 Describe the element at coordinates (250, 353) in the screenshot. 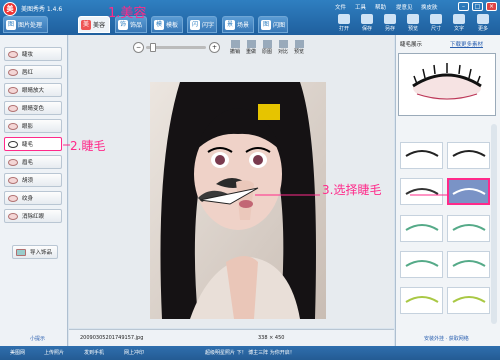

I see `promo-text: 超级明星照片 下！ 博主三阵 为你开启！` at that location.